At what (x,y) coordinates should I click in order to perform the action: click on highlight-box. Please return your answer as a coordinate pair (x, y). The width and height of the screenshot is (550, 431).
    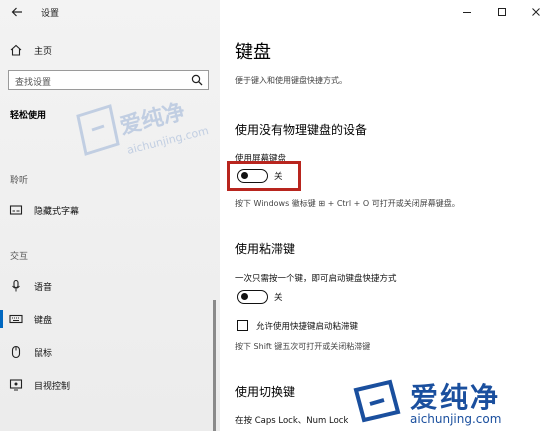
    Looking at the image, I should click on (264, 176).